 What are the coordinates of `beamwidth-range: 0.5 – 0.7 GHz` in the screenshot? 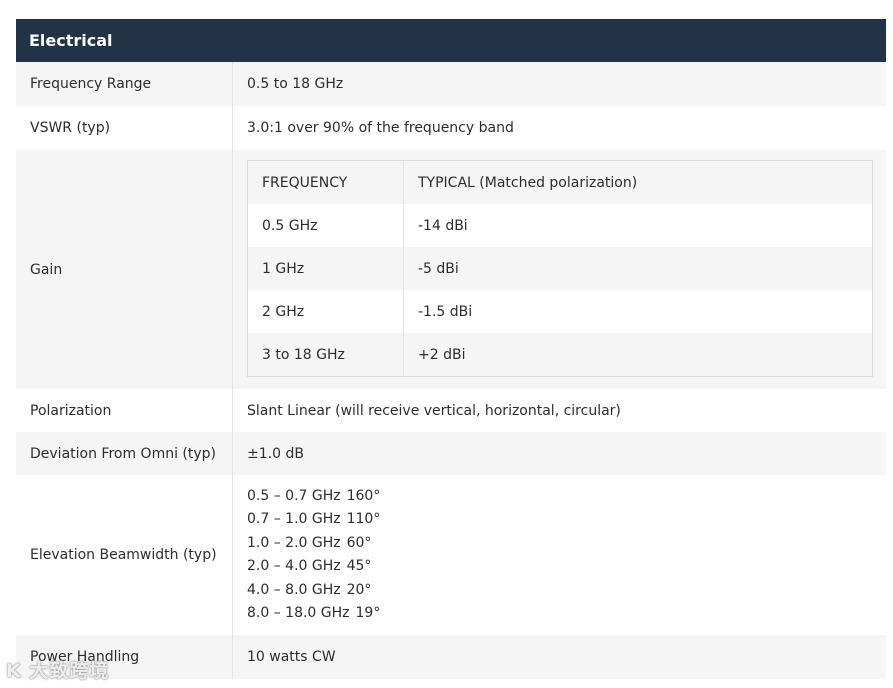 It's located at (294, 495).